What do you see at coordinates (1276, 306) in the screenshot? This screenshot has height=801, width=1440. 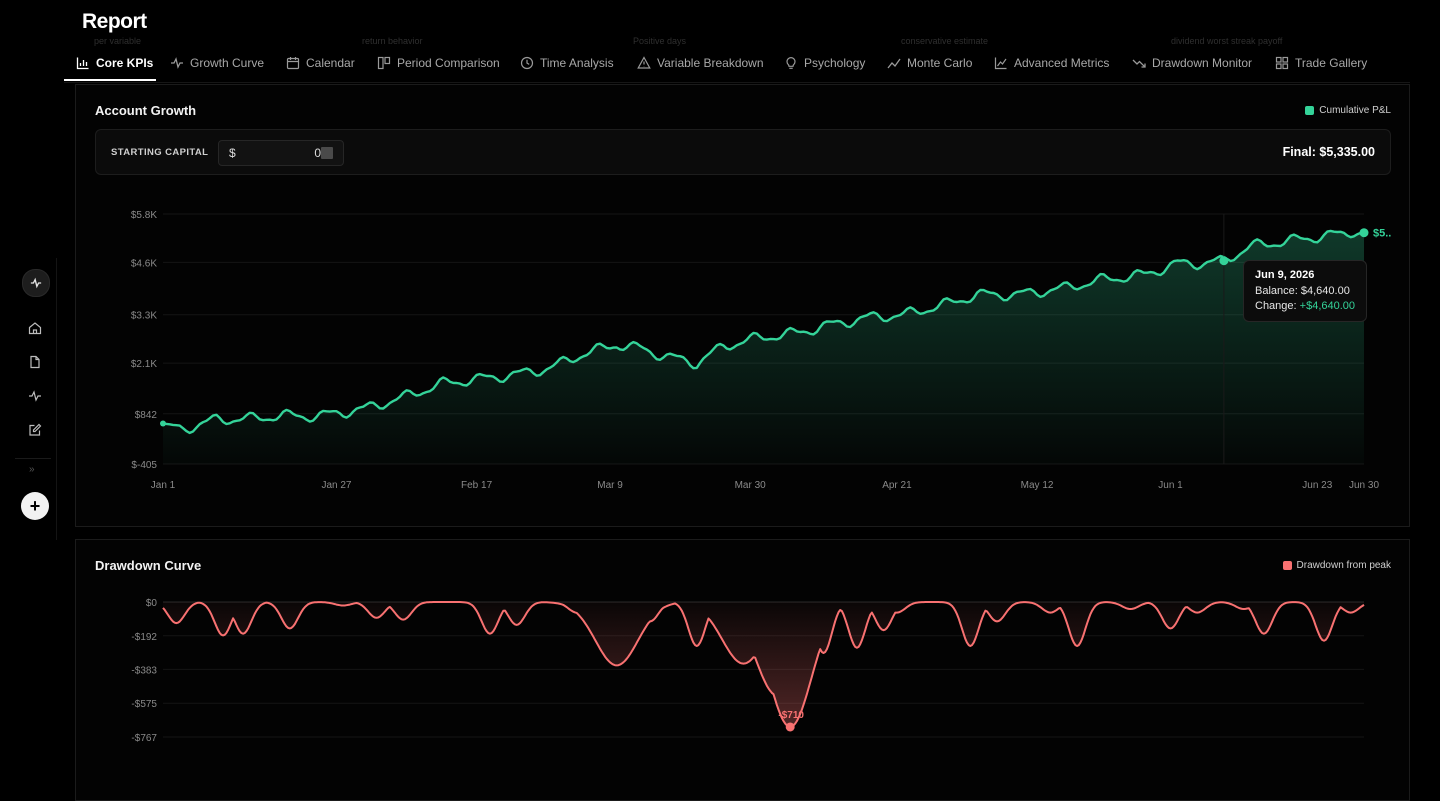 I see `tooltip-change-label: Change:` at bounding box center [1276, 306].